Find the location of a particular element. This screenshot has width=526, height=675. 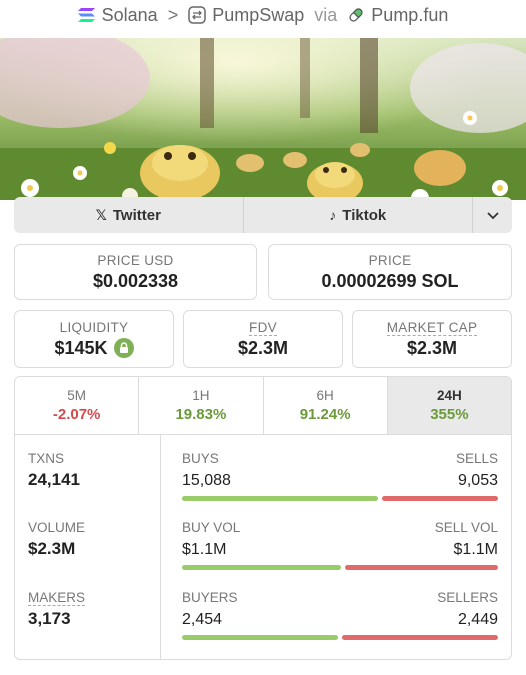

chevron-down-icon is located at coordinates (492, 215).